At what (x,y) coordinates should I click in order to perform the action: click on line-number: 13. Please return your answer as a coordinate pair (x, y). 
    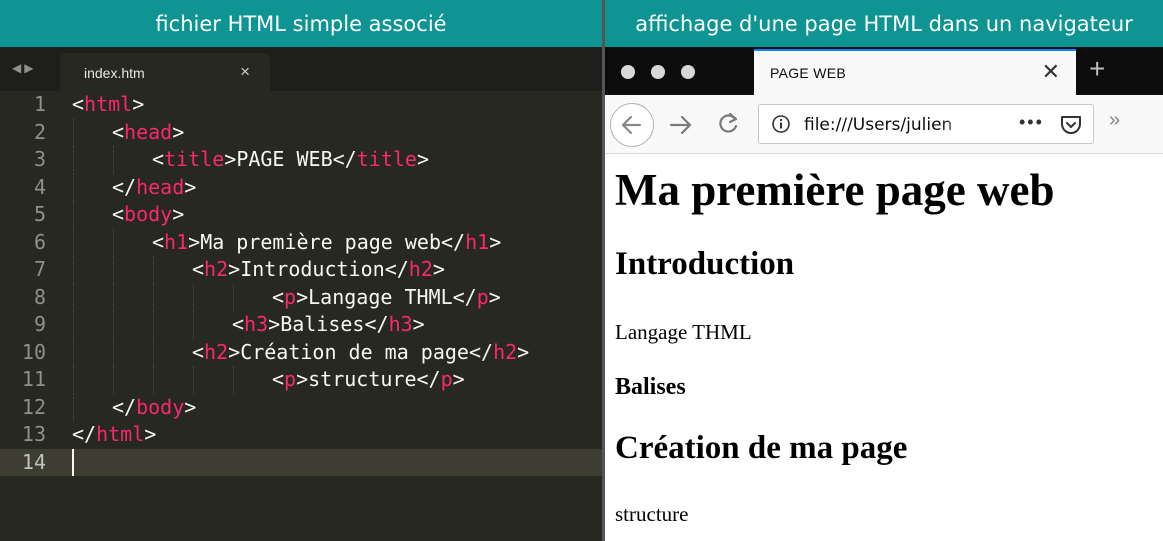
    Looking at the image, I should click on (33, 434).